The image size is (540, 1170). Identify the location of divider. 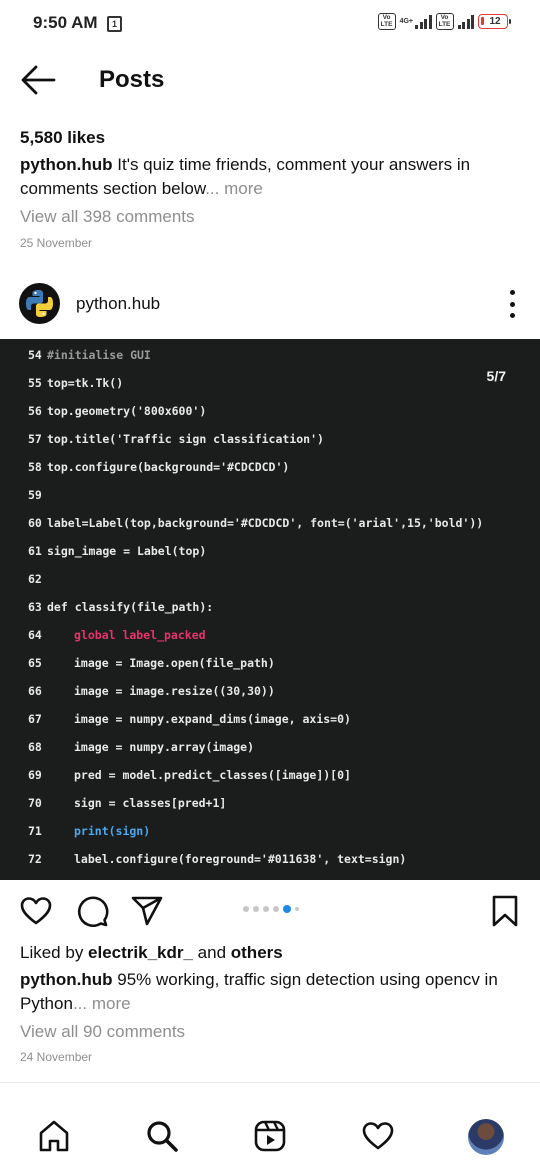
(270, 1082).